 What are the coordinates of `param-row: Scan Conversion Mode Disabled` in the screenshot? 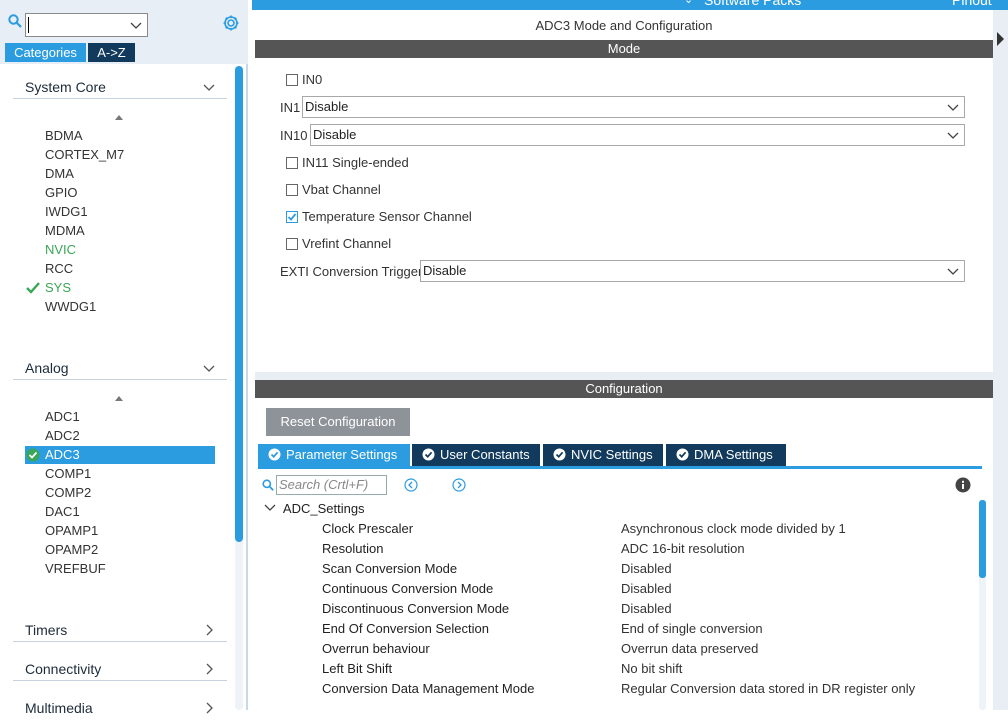 It's located at (652, 571).